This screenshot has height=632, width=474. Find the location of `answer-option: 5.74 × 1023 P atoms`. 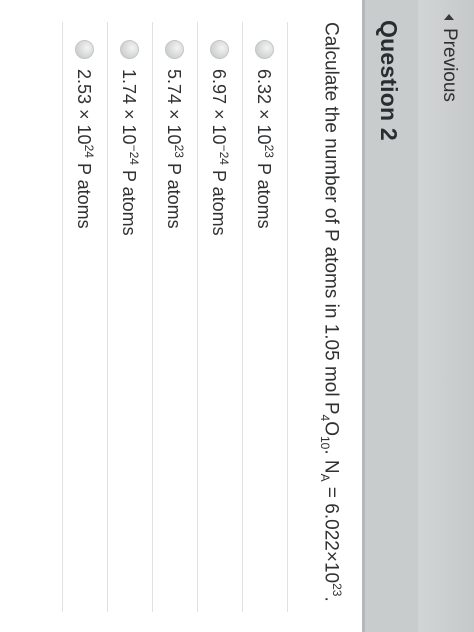

answer-option: 5.74 × 1023 P atoms is located at coordinates (175, 317).